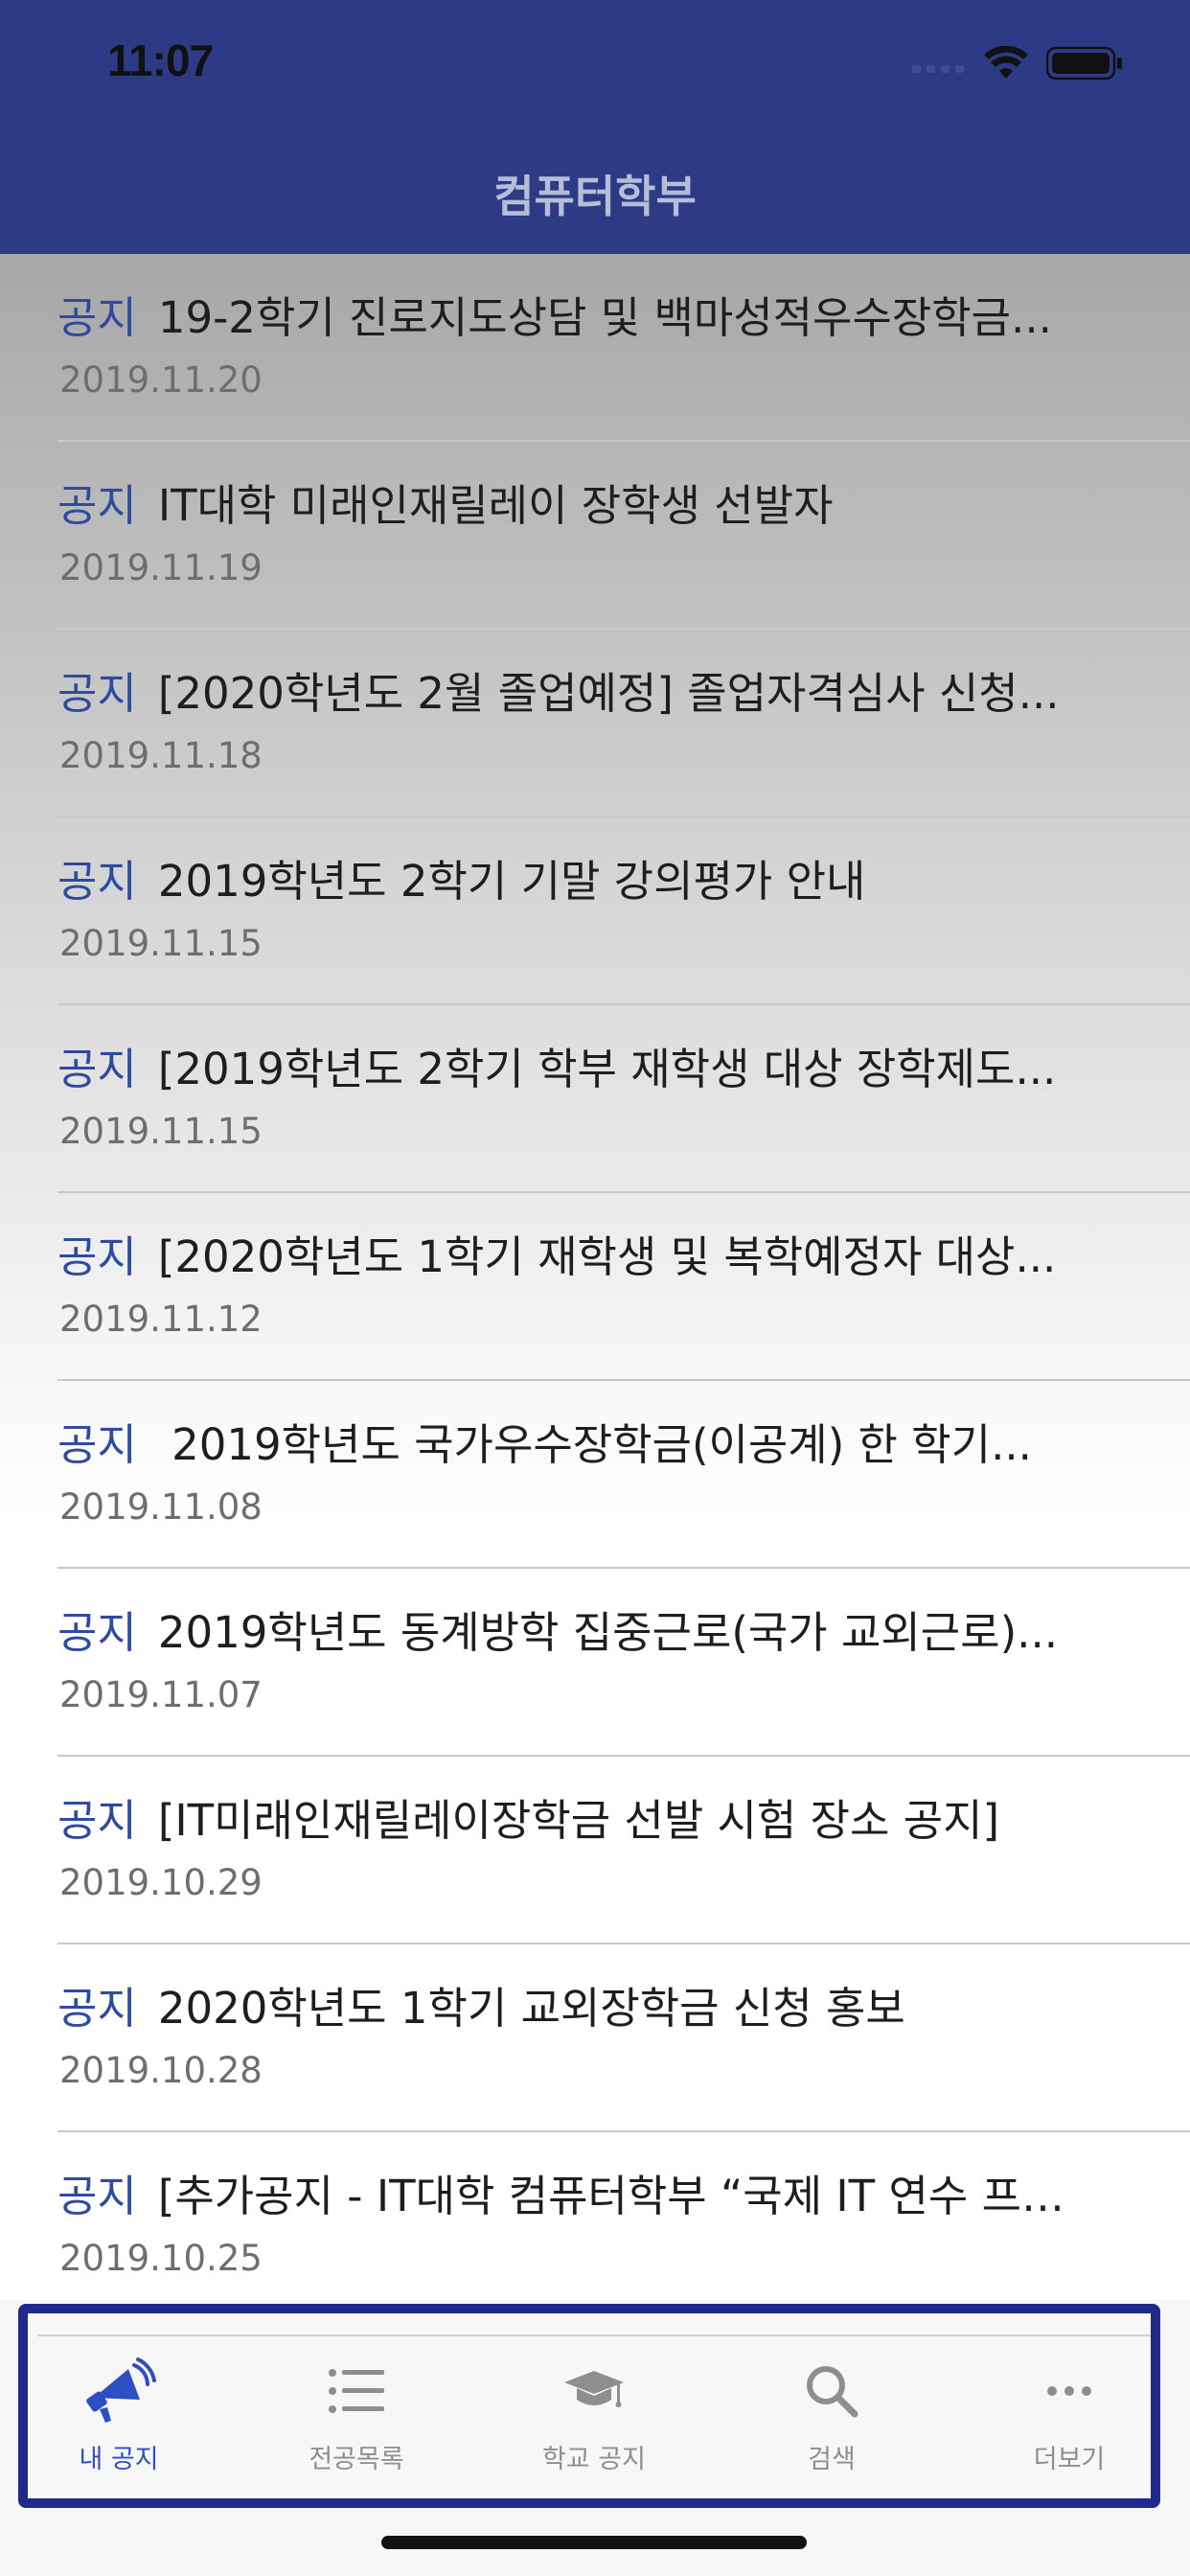  I want to click on notice-date: 2019.11.19, so click(161, 567).